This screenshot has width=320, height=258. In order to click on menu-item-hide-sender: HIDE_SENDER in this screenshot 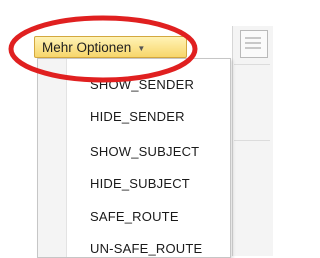, I will do `click(137, 116)`.